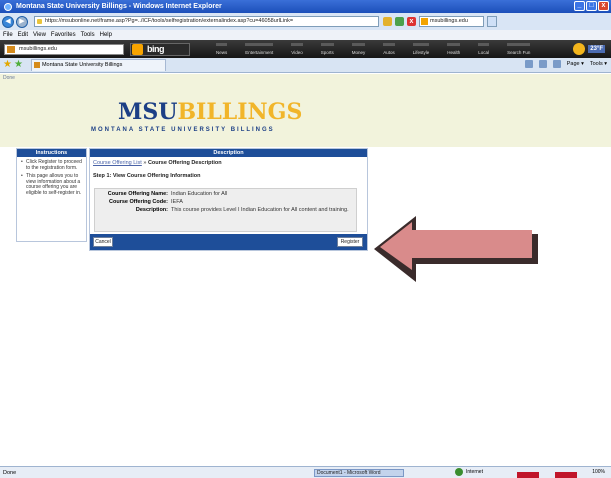 This screenshot has height=478, width=611. I want to click on weather-icon, so click(579, 49).